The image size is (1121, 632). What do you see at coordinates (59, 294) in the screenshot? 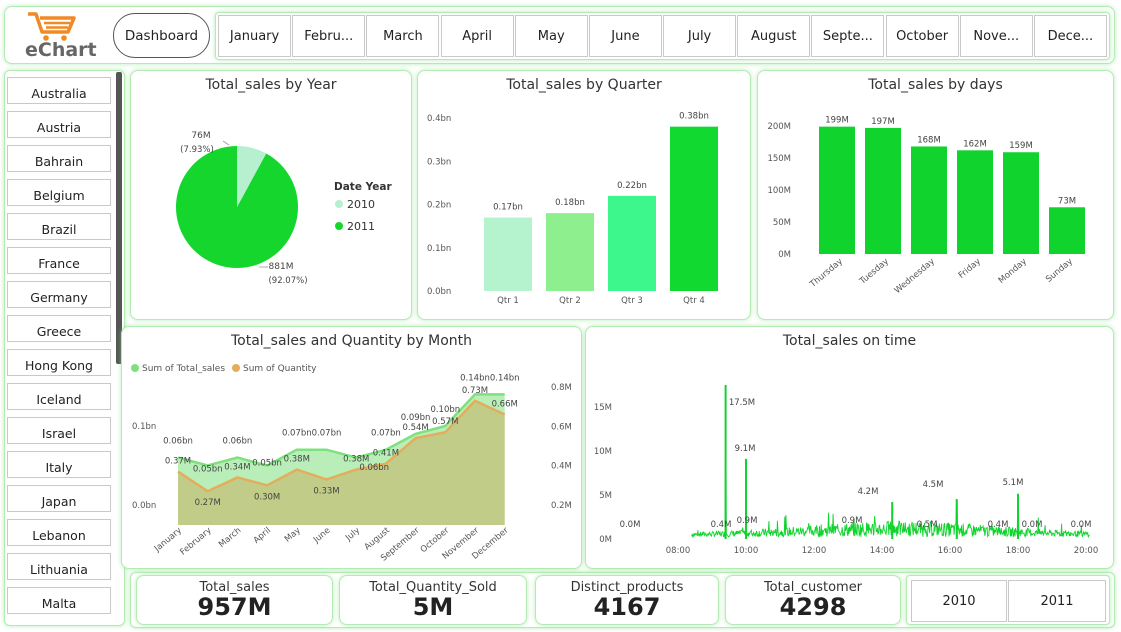
I see `country-item-germany: Germany` at bounding box center [59, 294].